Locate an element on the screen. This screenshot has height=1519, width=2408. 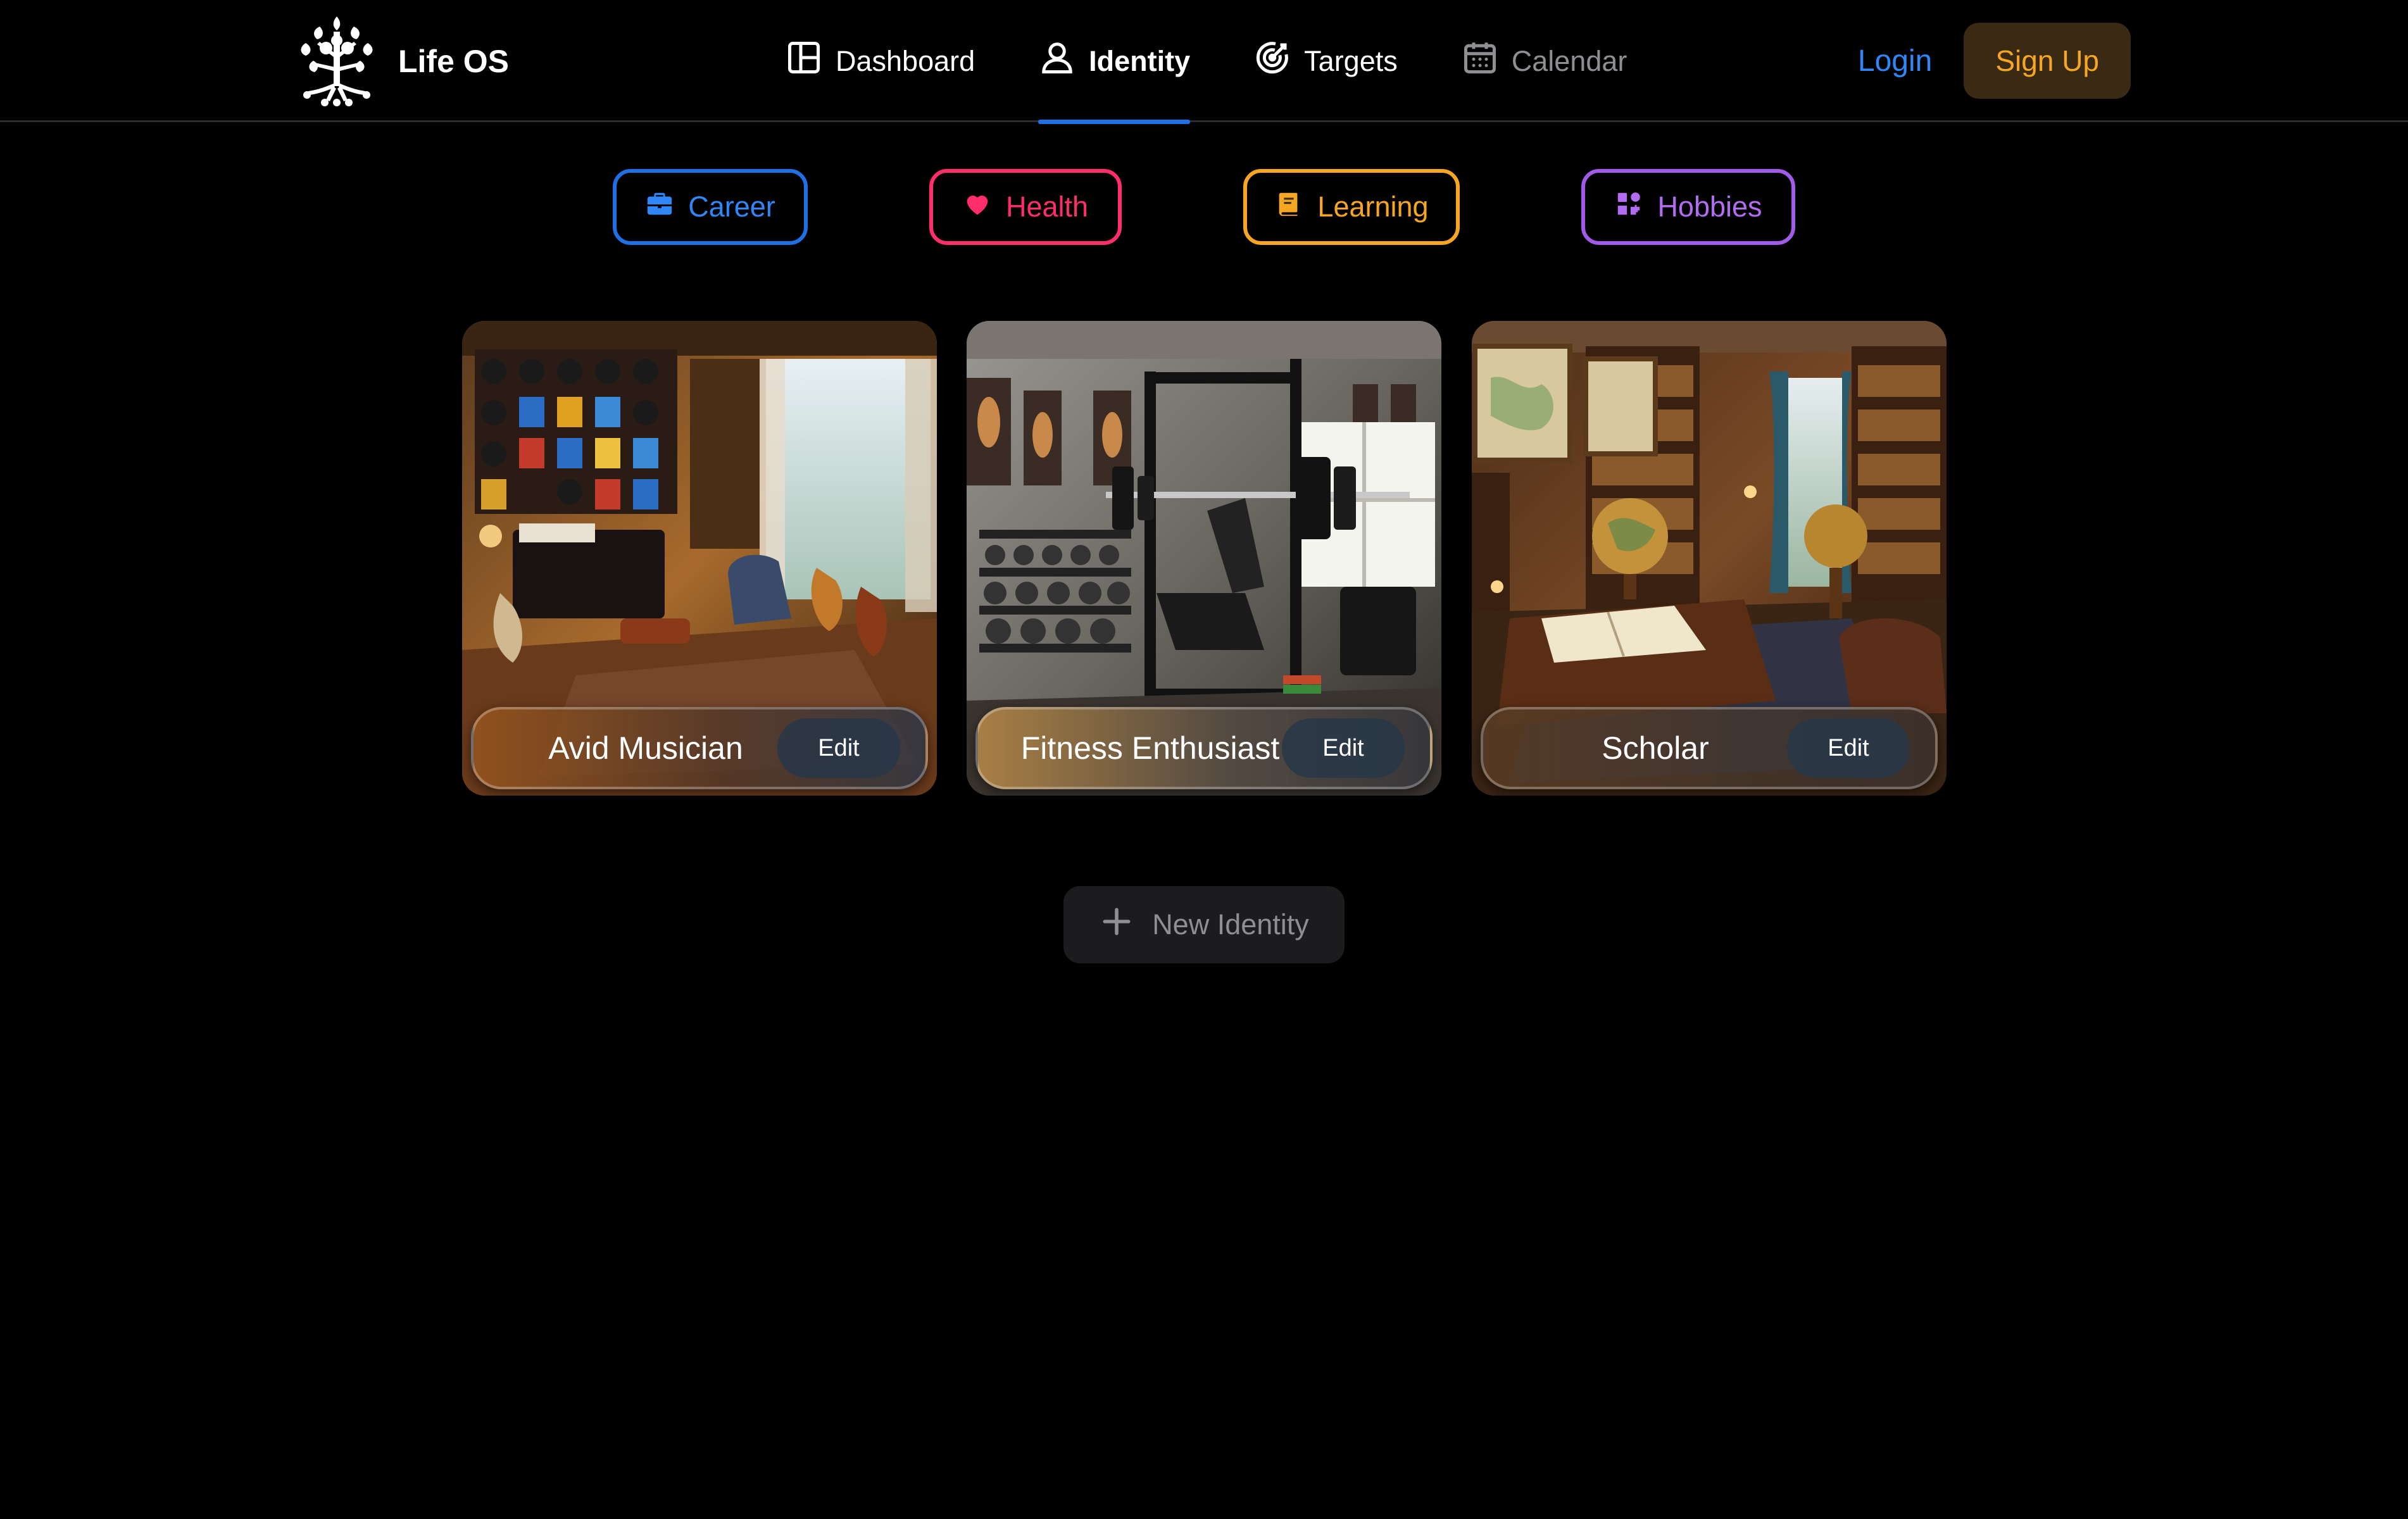
category-label: Hobbies is located at coordinates (1709, 207).